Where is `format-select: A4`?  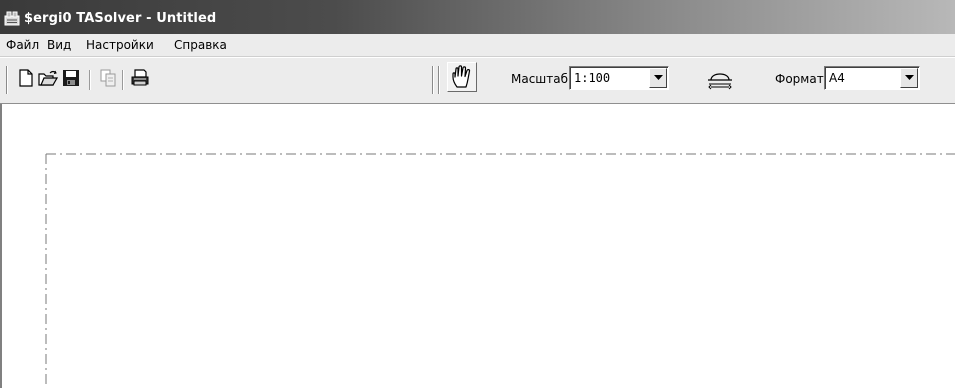
format-select: A4 is located at coordinates (872, 78).